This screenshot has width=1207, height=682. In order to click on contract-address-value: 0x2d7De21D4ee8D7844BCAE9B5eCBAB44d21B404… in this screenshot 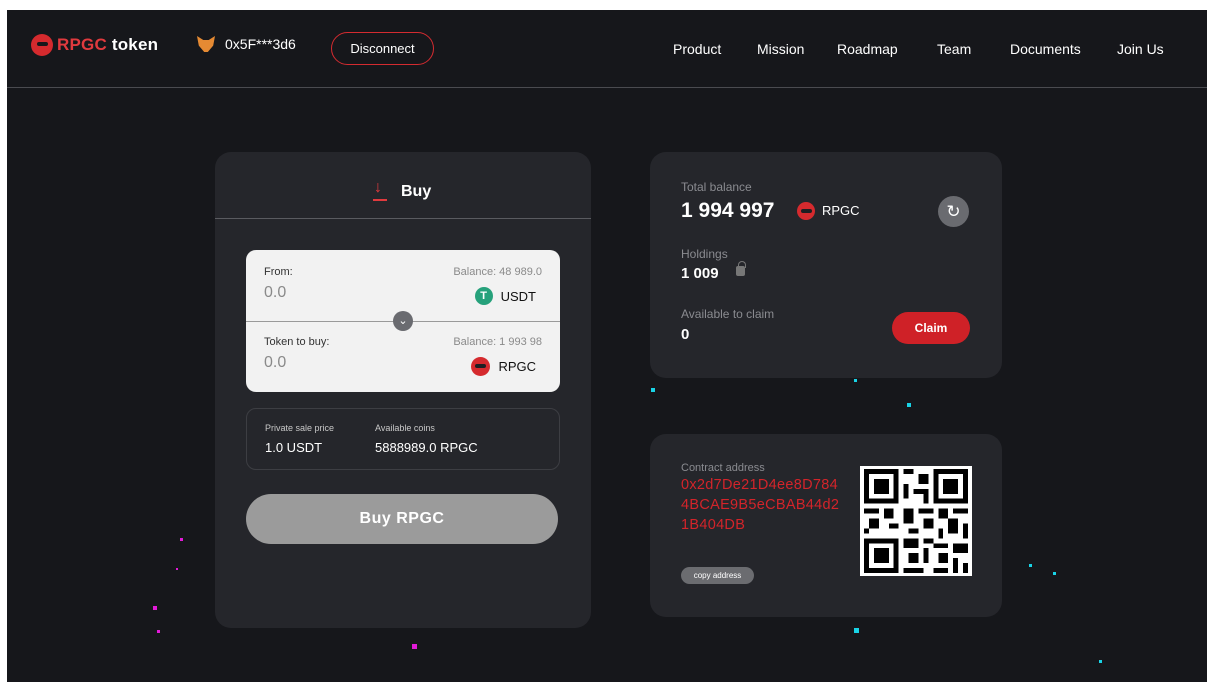, I will do `click(760, 505)`.